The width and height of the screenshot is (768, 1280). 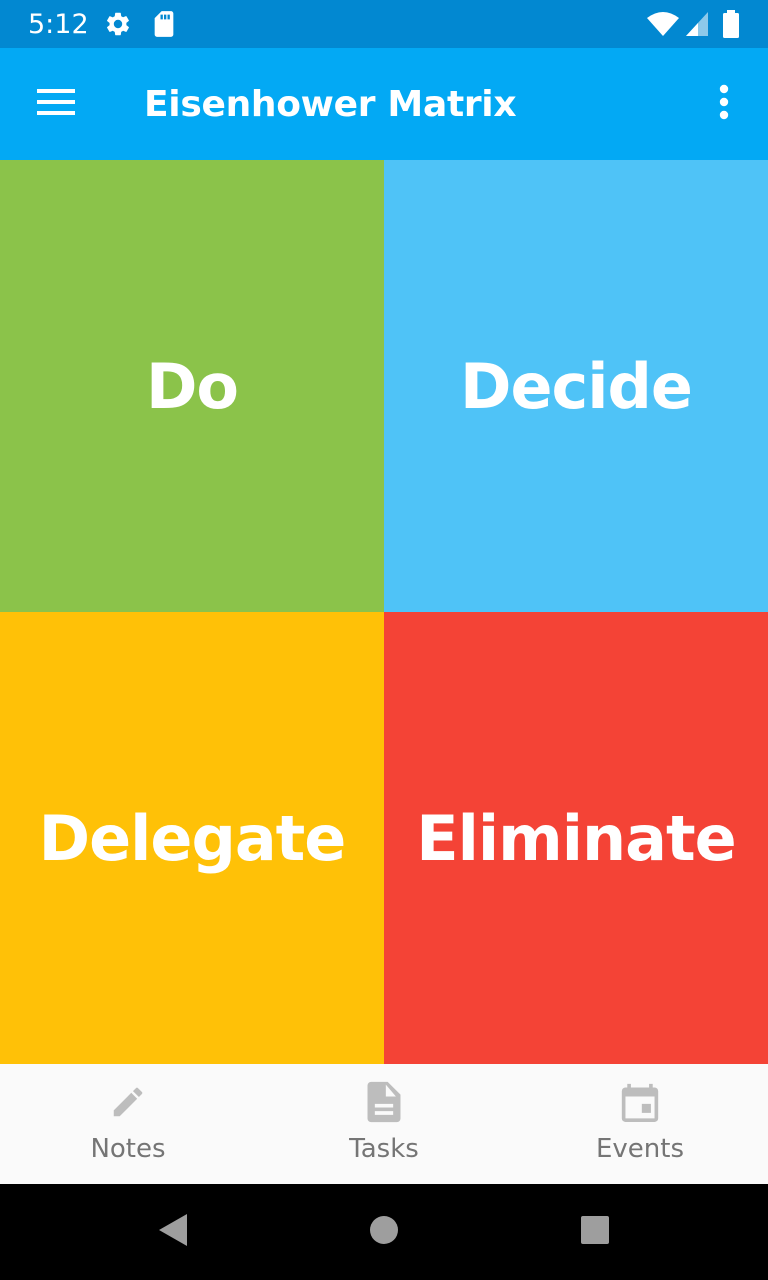 What do you see at coordinates (697, 24) in the screenshot?
I see `signal-icon` at bounding box center [697, 24].